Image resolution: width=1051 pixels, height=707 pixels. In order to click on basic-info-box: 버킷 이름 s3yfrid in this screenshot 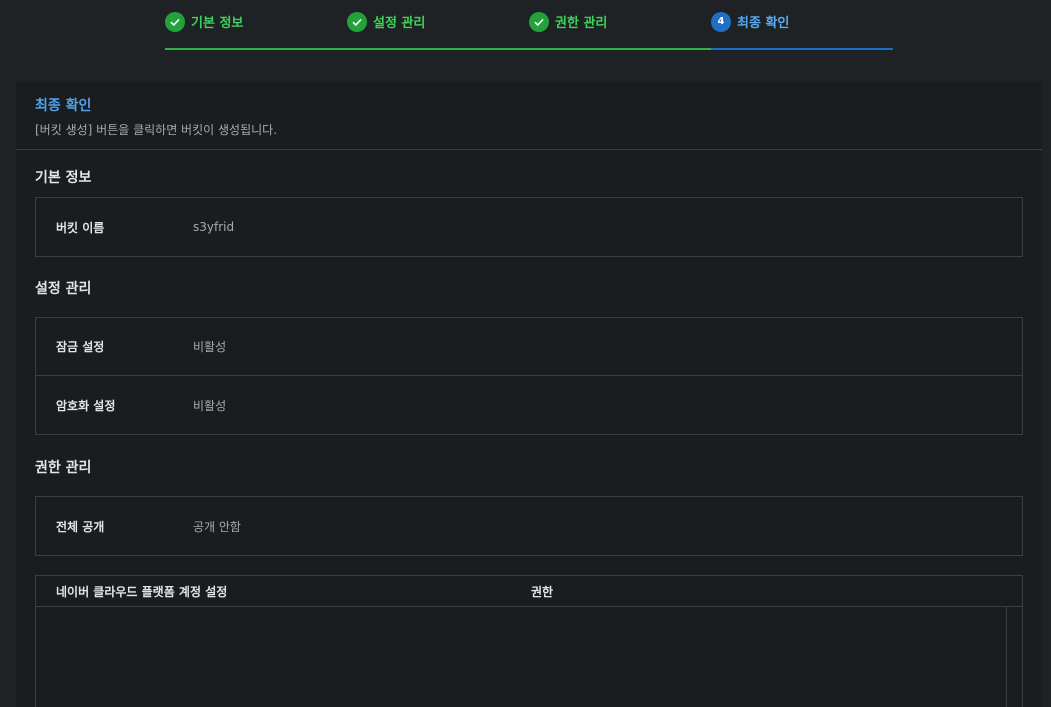, I will do `click(529, 227)`.